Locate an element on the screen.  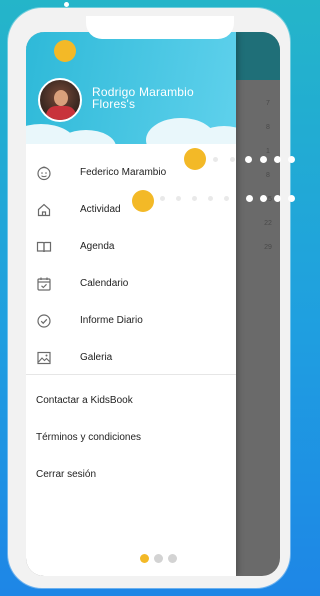
book-icon is located at coordinates (44, 247).